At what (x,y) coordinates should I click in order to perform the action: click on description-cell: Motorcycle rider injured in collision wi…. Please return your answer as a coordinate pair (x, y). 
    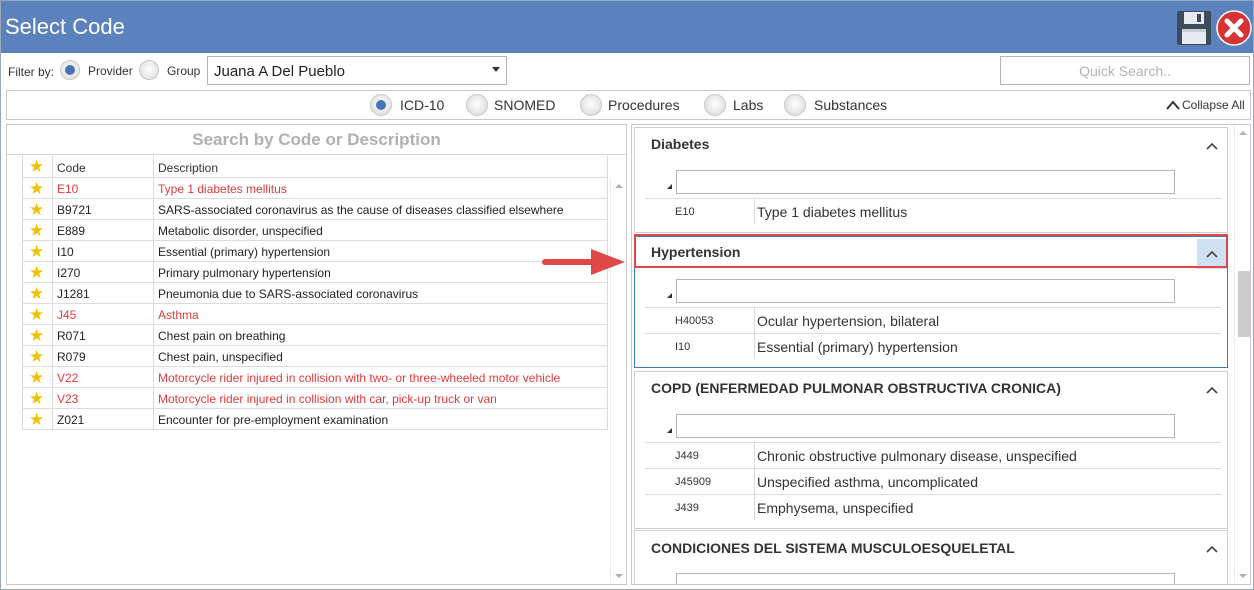
    Looking at the image, I should click on (327, 399).